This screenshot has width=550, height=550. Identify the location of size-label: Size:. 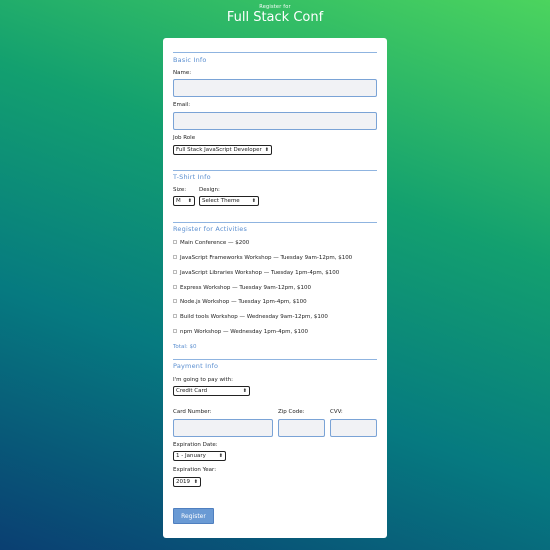
(180, 190).